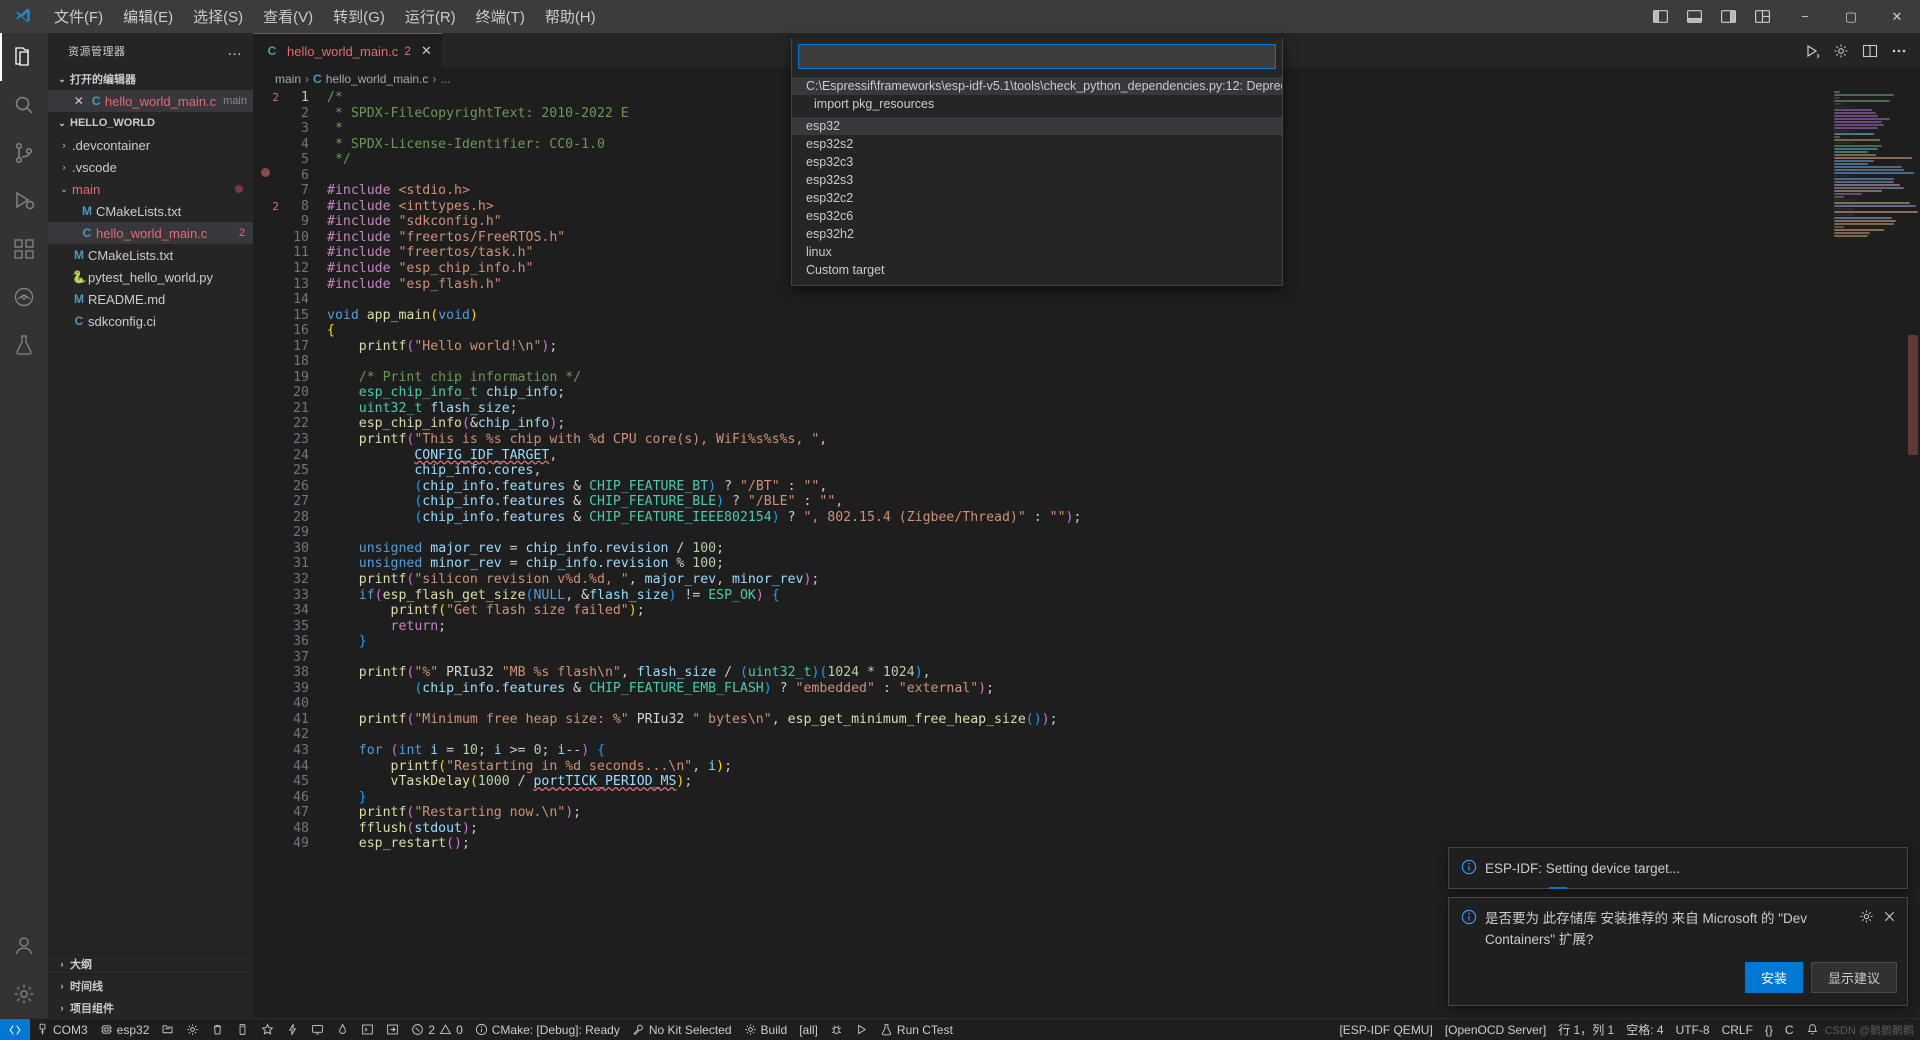 This screenshot has height=1040, width=1920. What do you see at coordinates (317, 1029) in the screenshot?
I see `status-monitor-icon` at bounding box center [317, 1029].